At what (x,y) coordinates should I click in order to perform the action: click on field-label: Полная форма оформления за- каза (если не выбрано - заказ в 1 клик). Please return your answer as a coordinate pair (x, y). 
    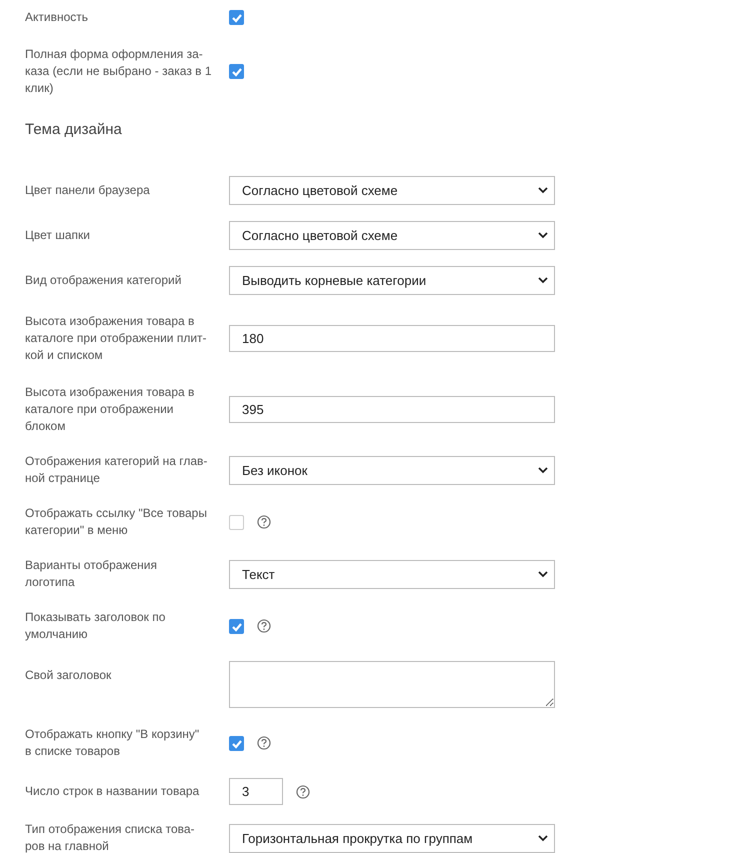
    Looking at the image, I should click on (119, 71).